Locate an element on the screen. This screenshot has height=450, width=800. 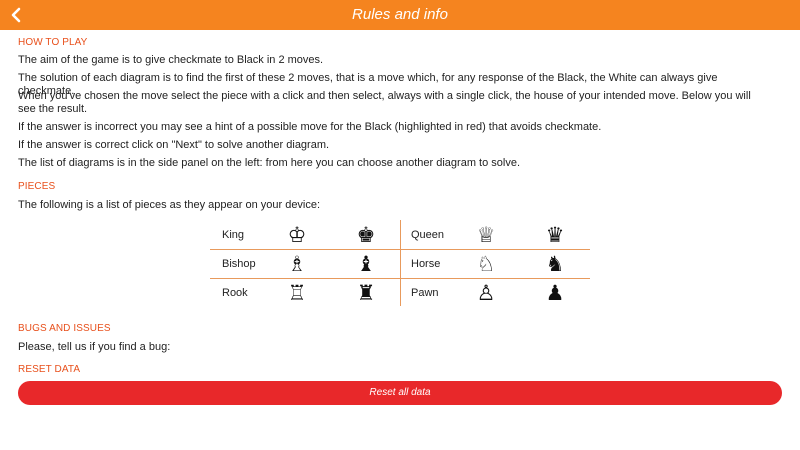
reset-button-label: Reset all data is located at coordinates (400, 392).